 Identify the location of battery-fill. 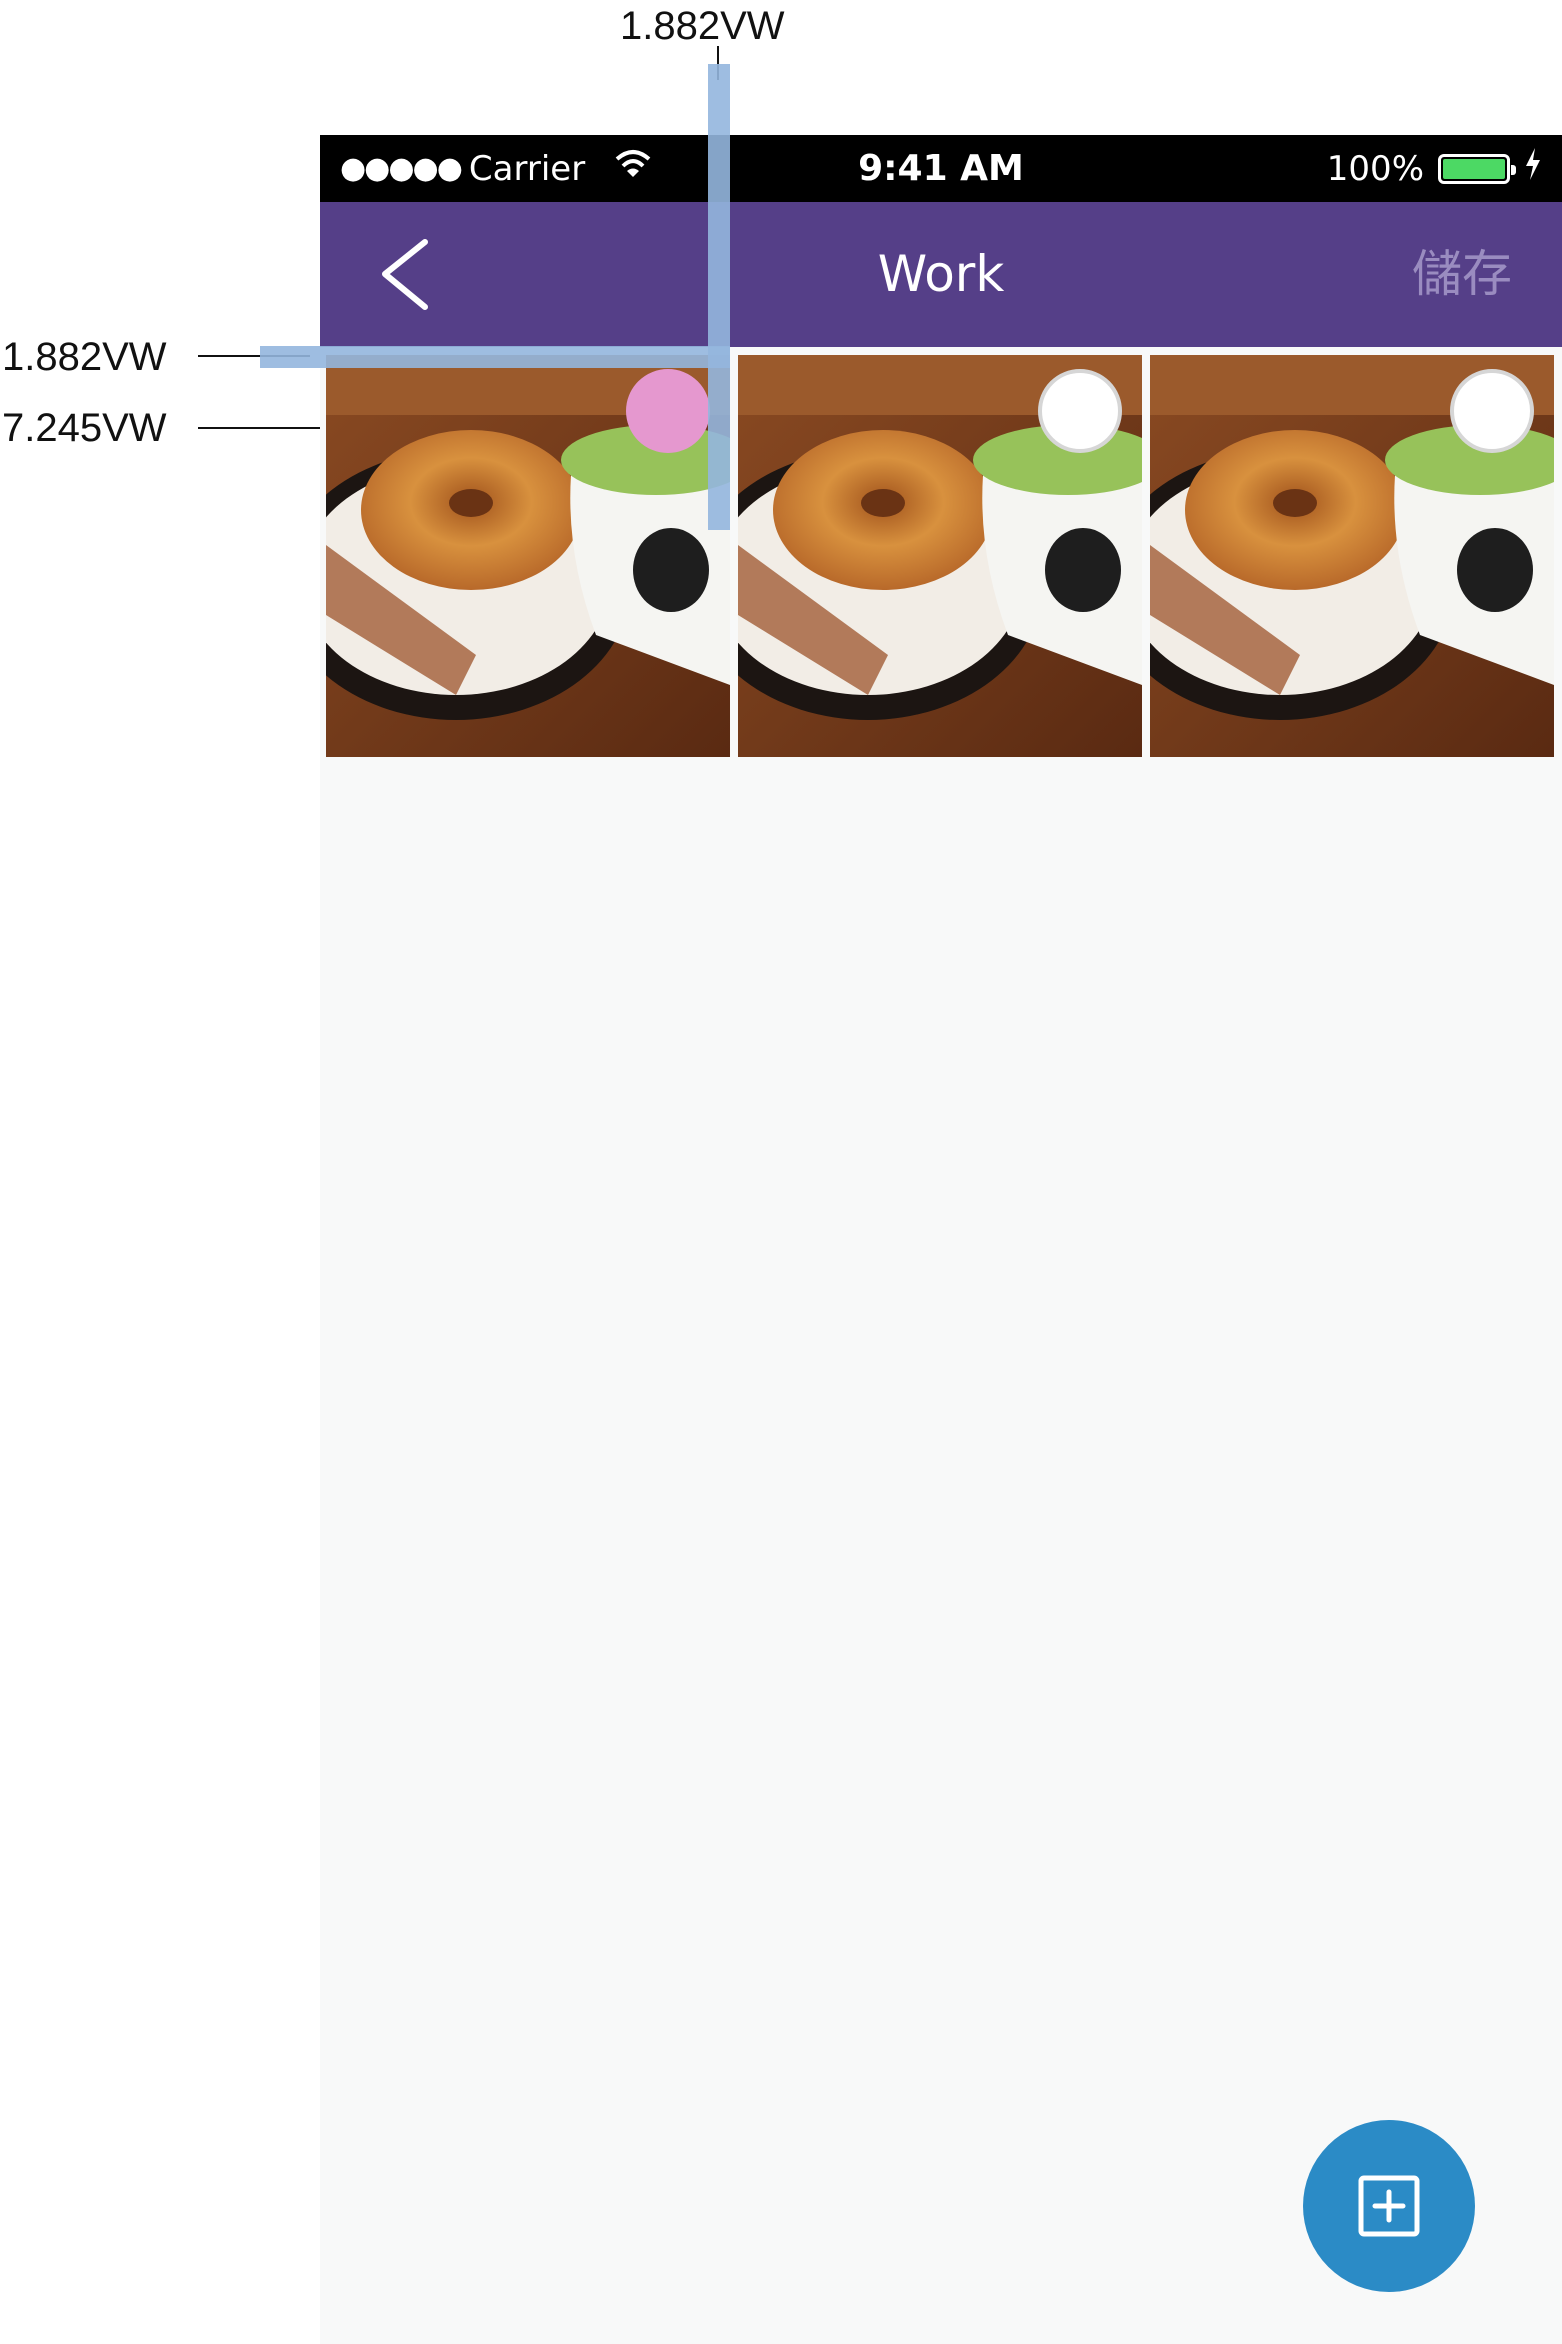
(1474, 168).